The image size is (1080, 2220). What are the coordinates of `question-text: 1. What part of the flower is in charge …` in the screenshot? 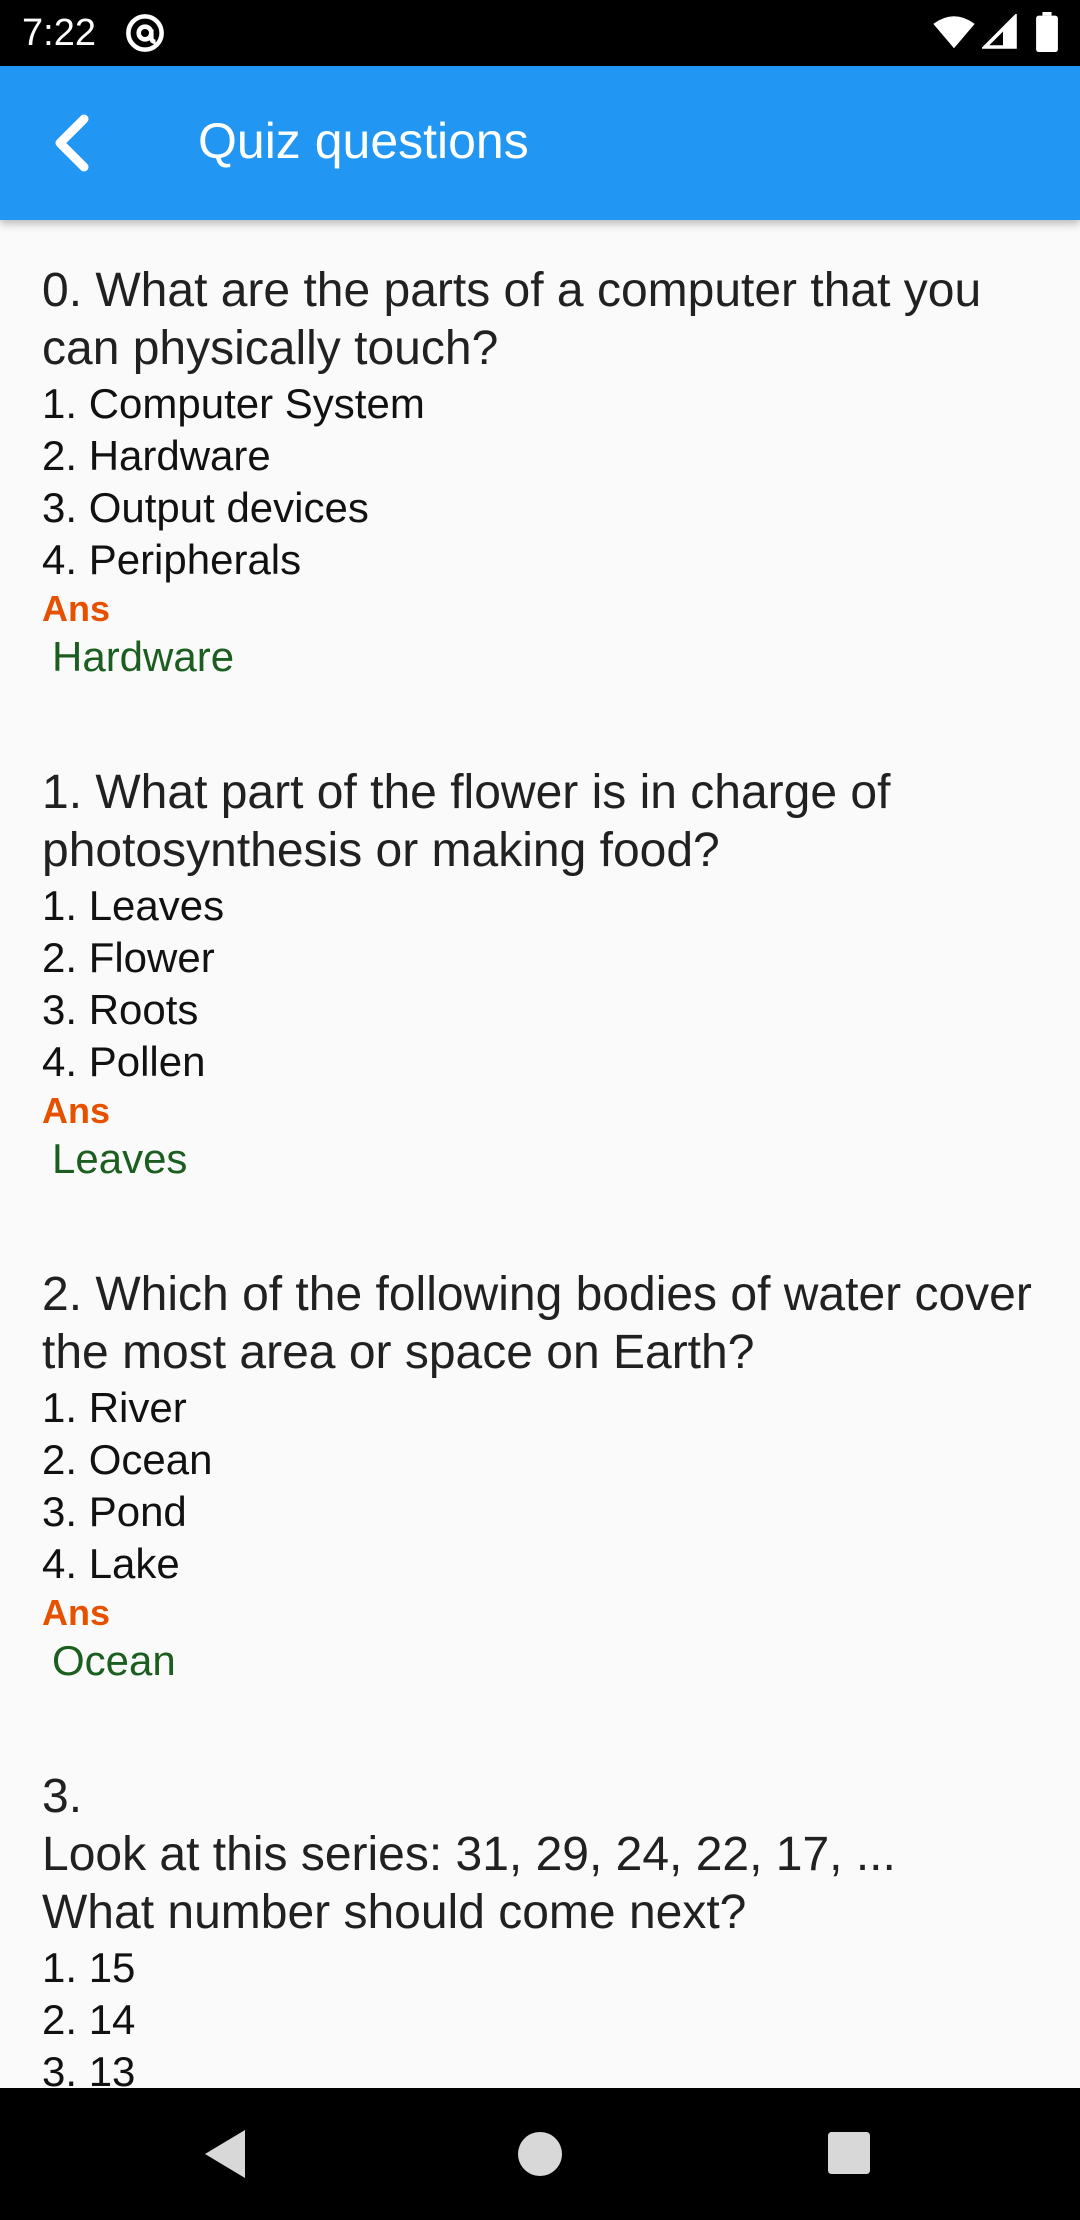 It's located at (466, 821).